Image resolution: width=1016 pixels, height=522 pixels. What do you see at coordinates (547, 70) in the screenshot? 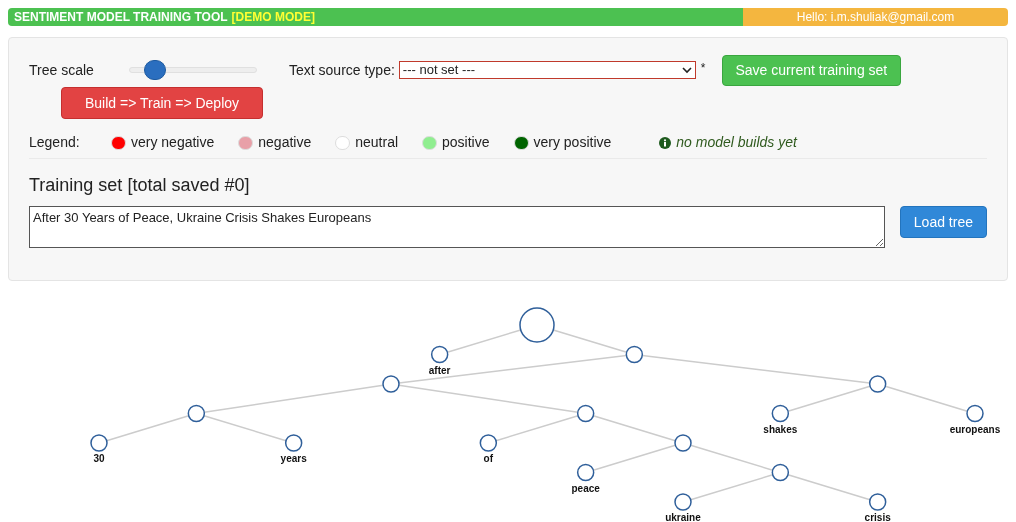
I see `text-source-select: --- not set ---` at bounding box center [547, 70].